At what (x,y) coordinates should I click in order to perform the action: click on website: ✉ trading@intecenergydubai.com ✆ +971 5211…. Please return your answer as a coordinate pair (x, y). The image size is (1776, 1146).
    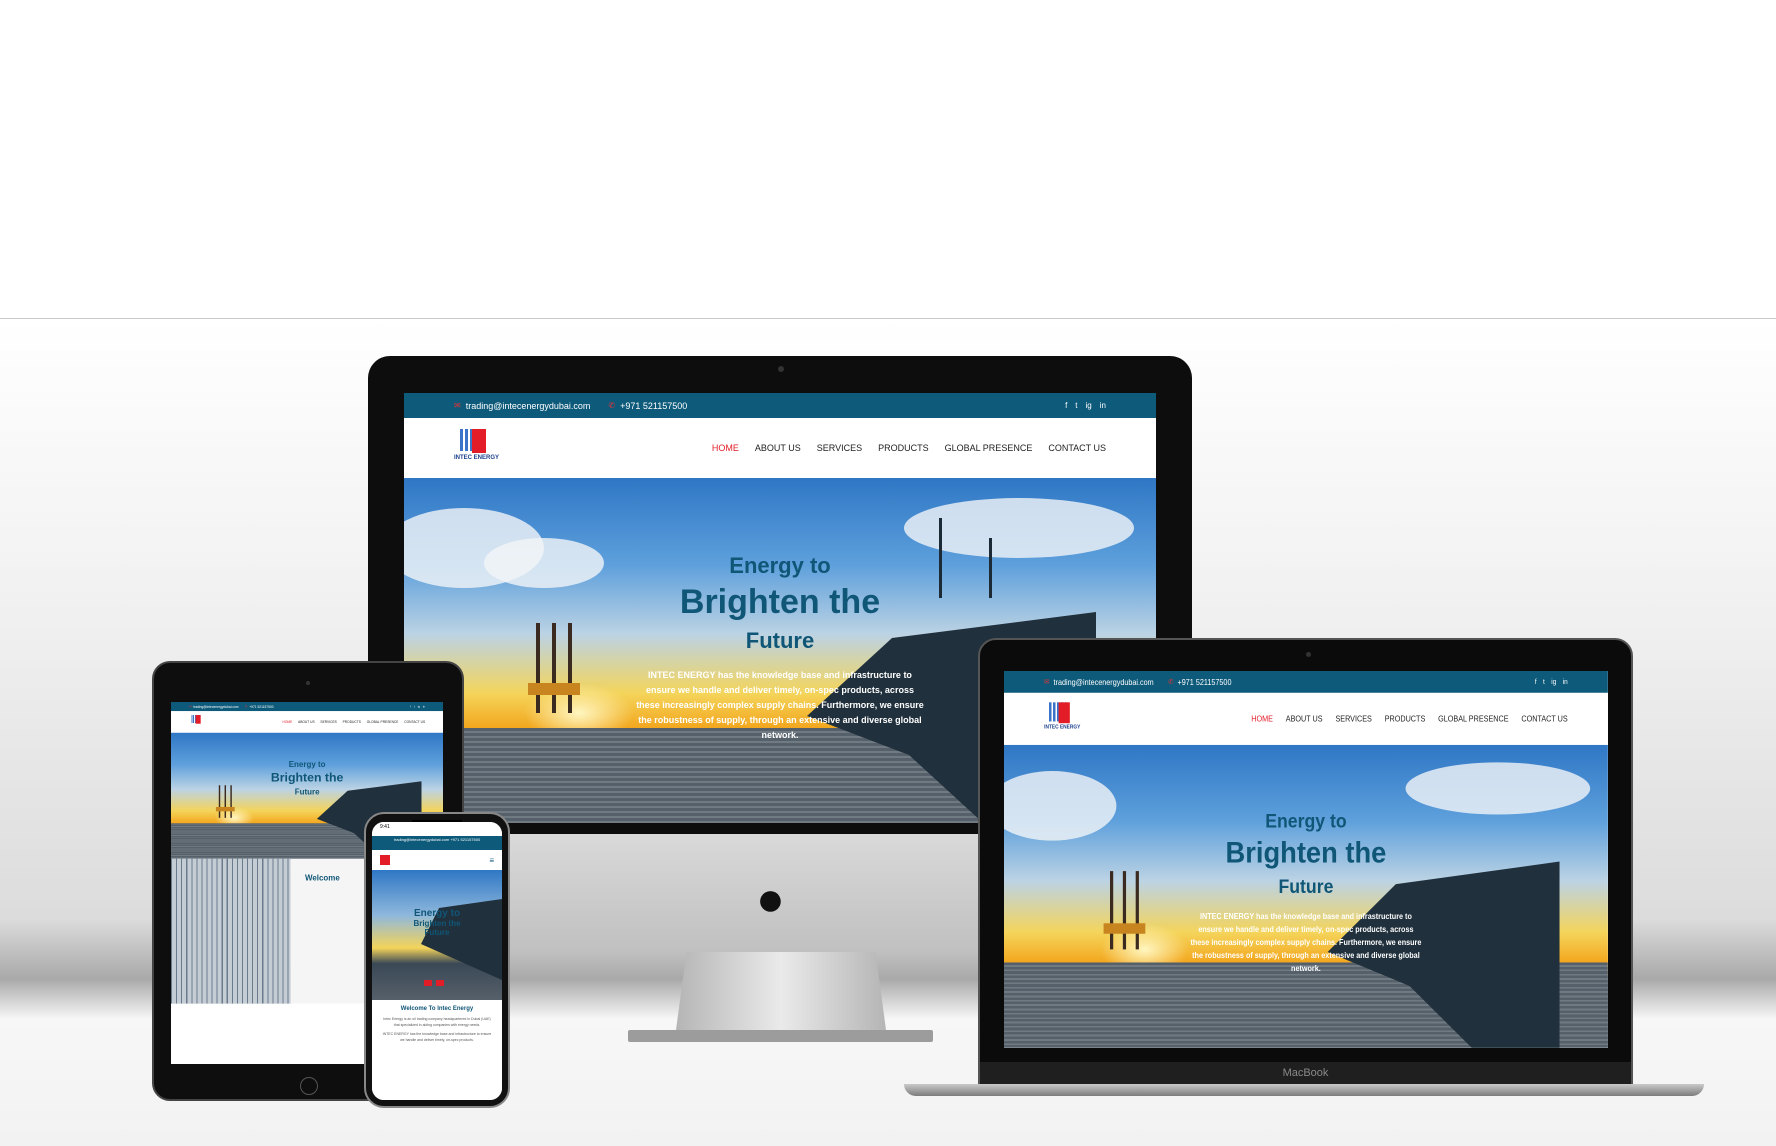
    Looking at the image, I should click on (1306, 859).